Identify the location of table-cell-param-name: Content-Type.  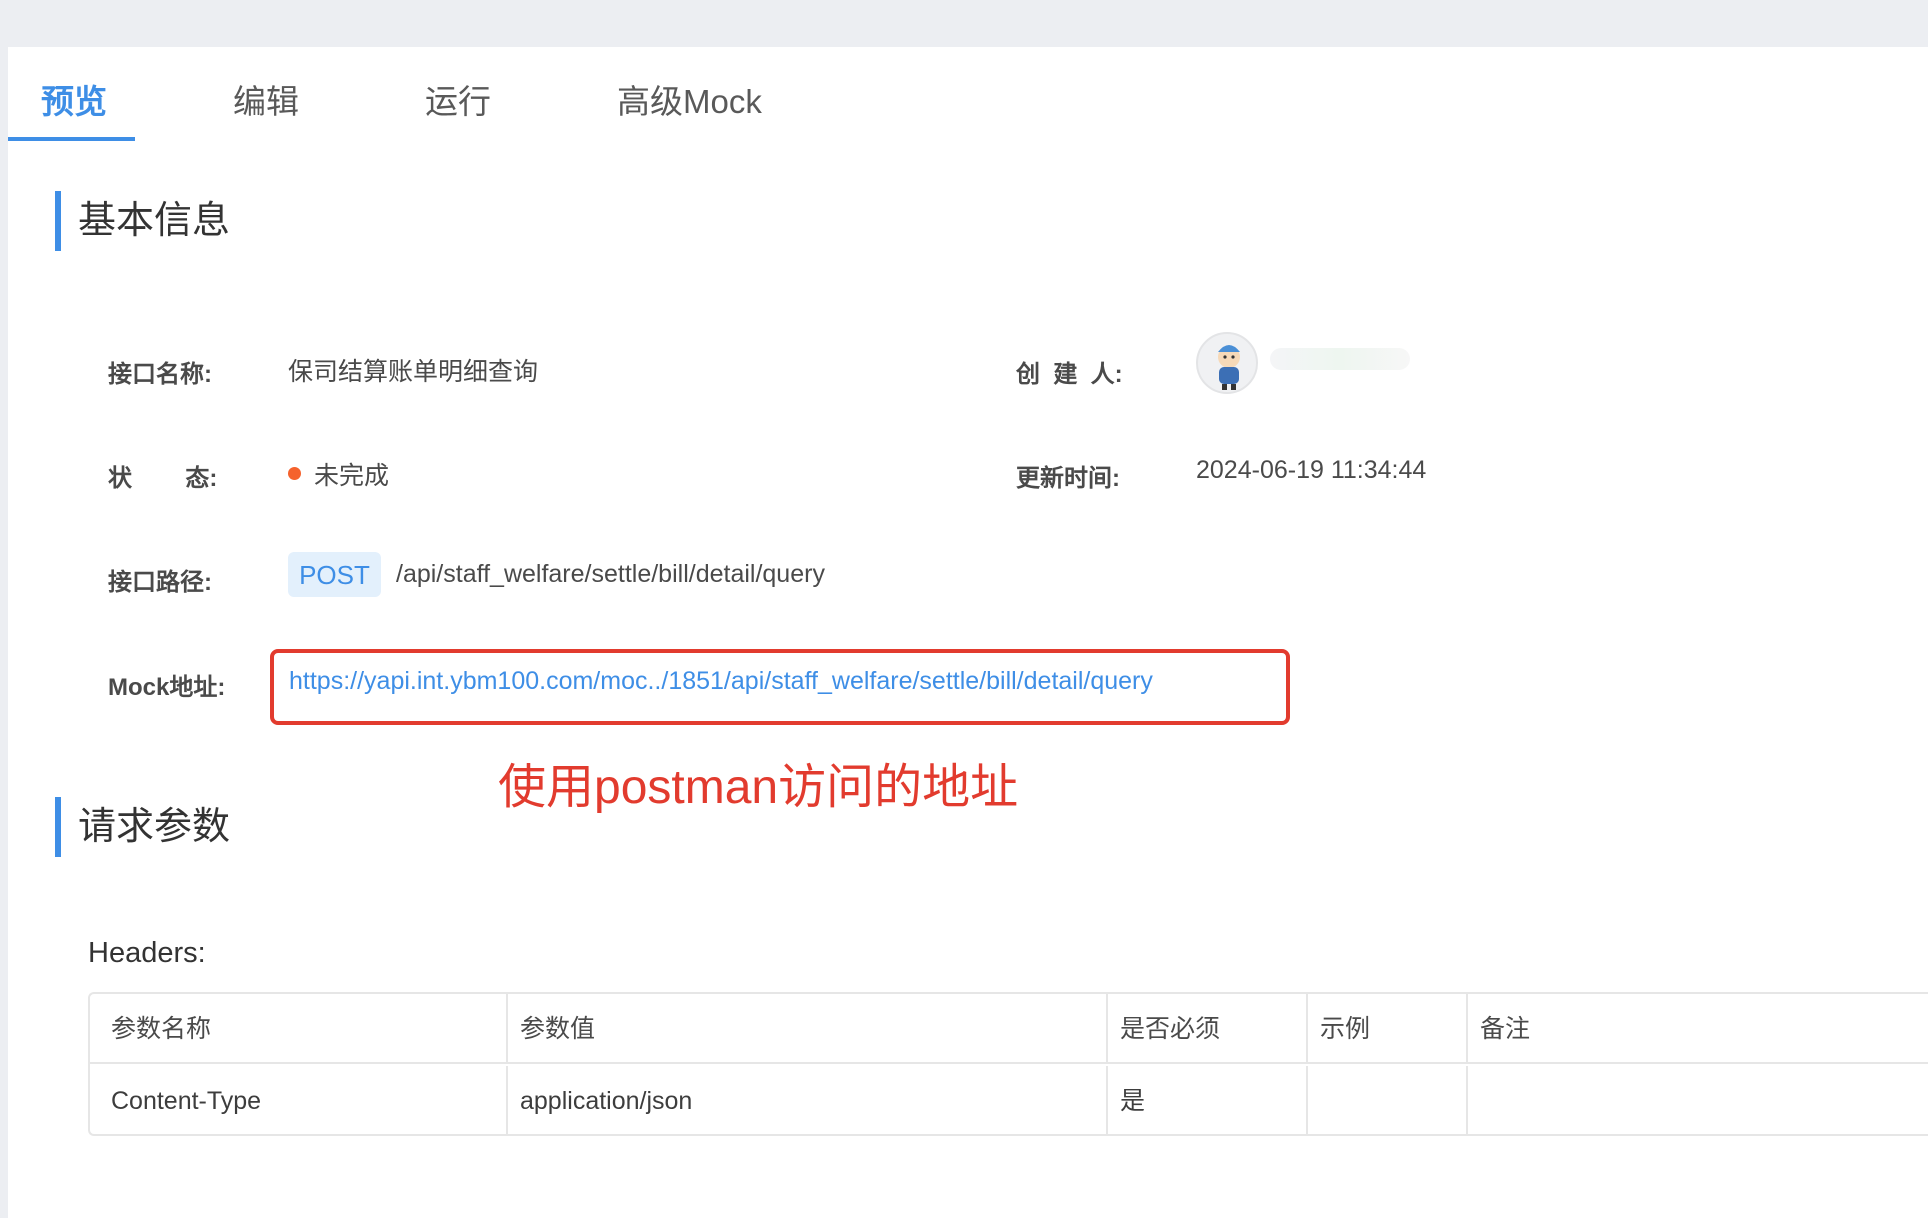
(299, 1101).